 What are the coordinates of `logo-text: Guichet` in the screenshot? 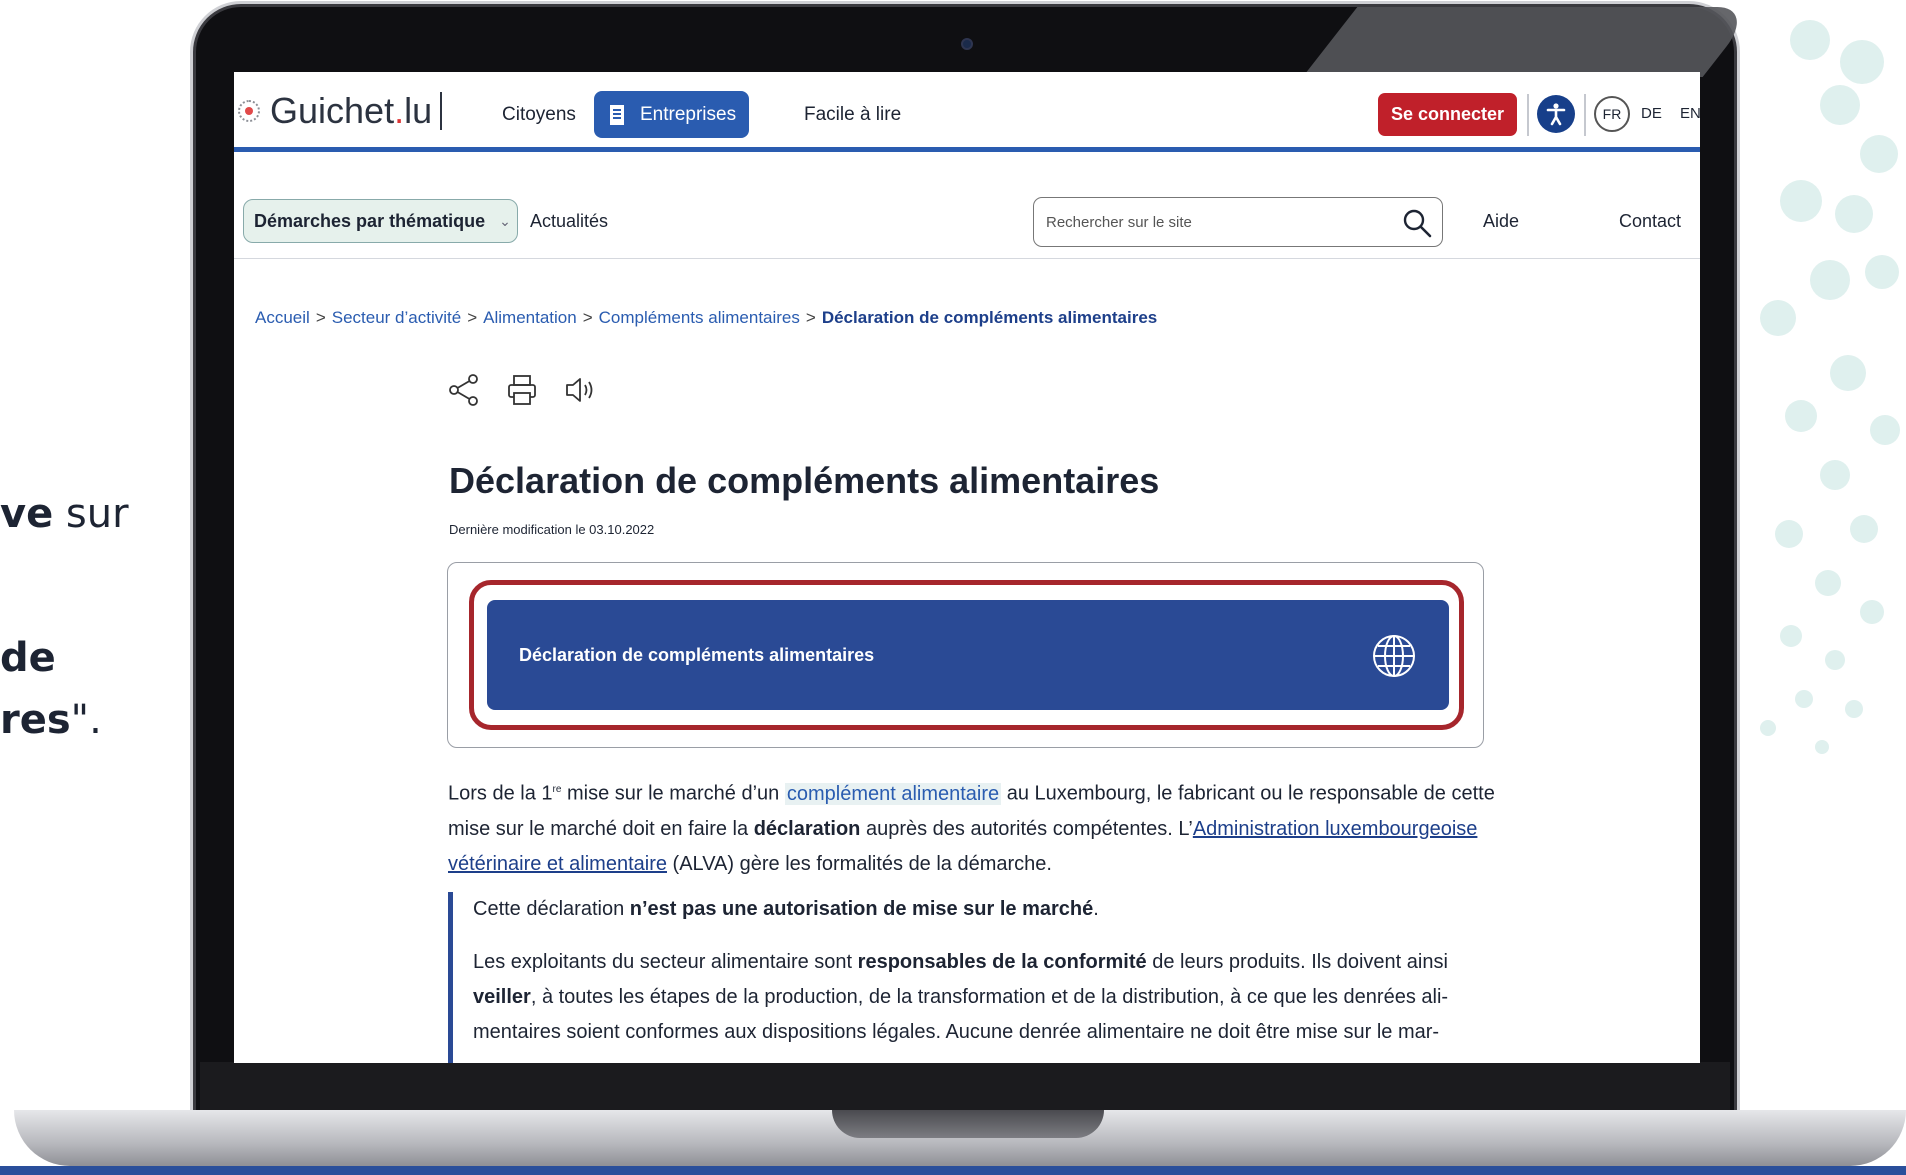 It's located at (332, 110).